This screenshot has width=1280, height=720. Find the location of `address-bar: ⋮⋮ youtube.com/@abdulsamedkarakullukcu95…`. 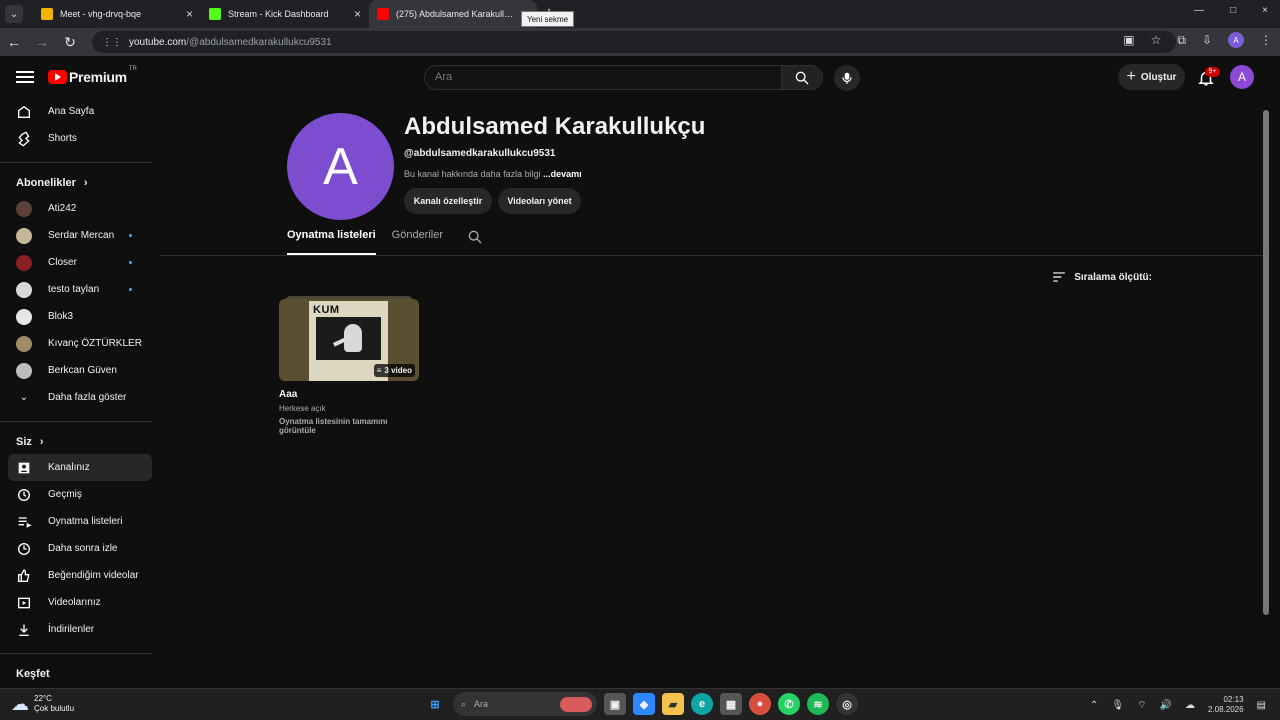

address-bar: ⋮⋮ youtube.com/@abdulsamedkarakullukcu95… is located at coordinates (634, 42).